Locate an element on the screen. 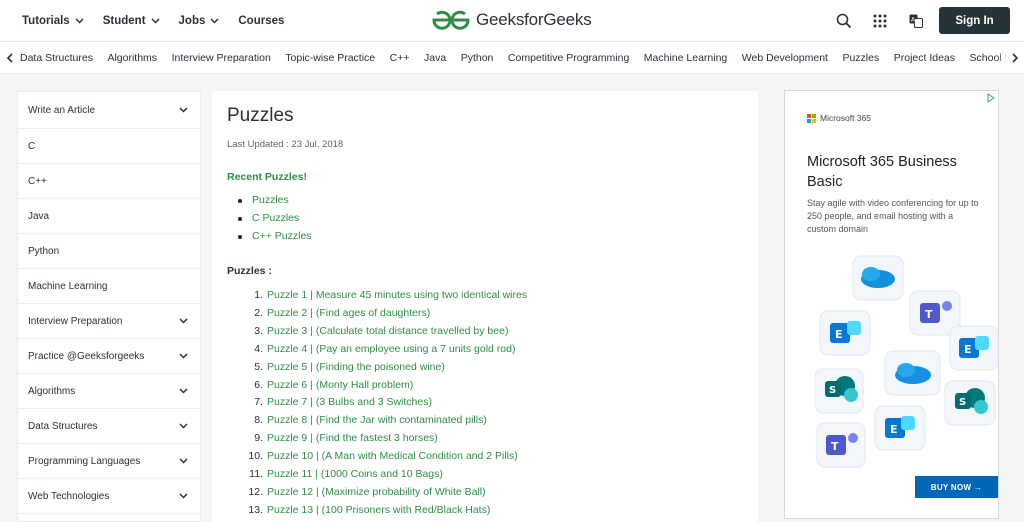  sidebar-item-data-structures: Data Structures is located at coordinates (109, 426).